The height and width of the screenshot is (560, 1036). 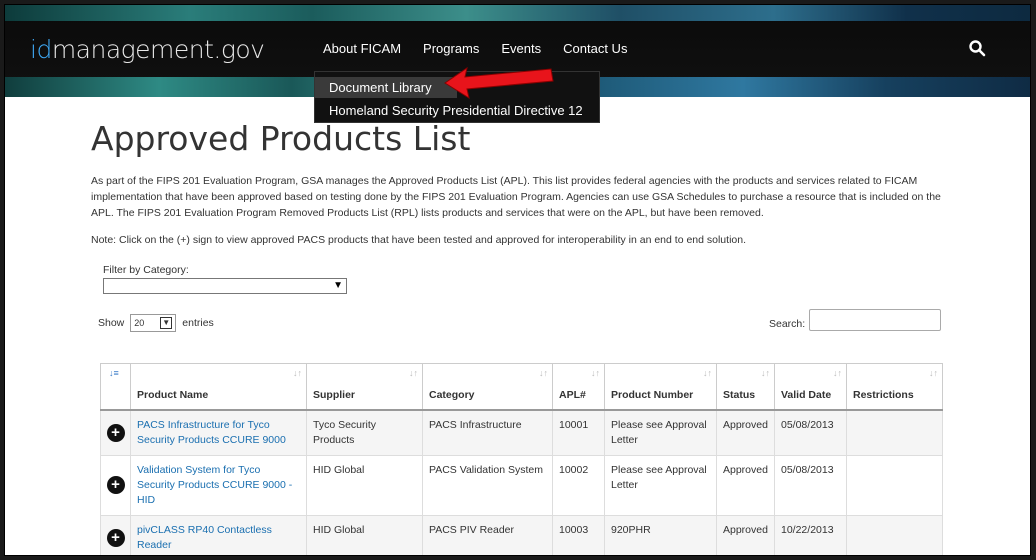 What do you see at coordinates (114, 373) in the screenshot?
I see `sort-asc-icon: ↓≡` at bounding box center [114, 373].